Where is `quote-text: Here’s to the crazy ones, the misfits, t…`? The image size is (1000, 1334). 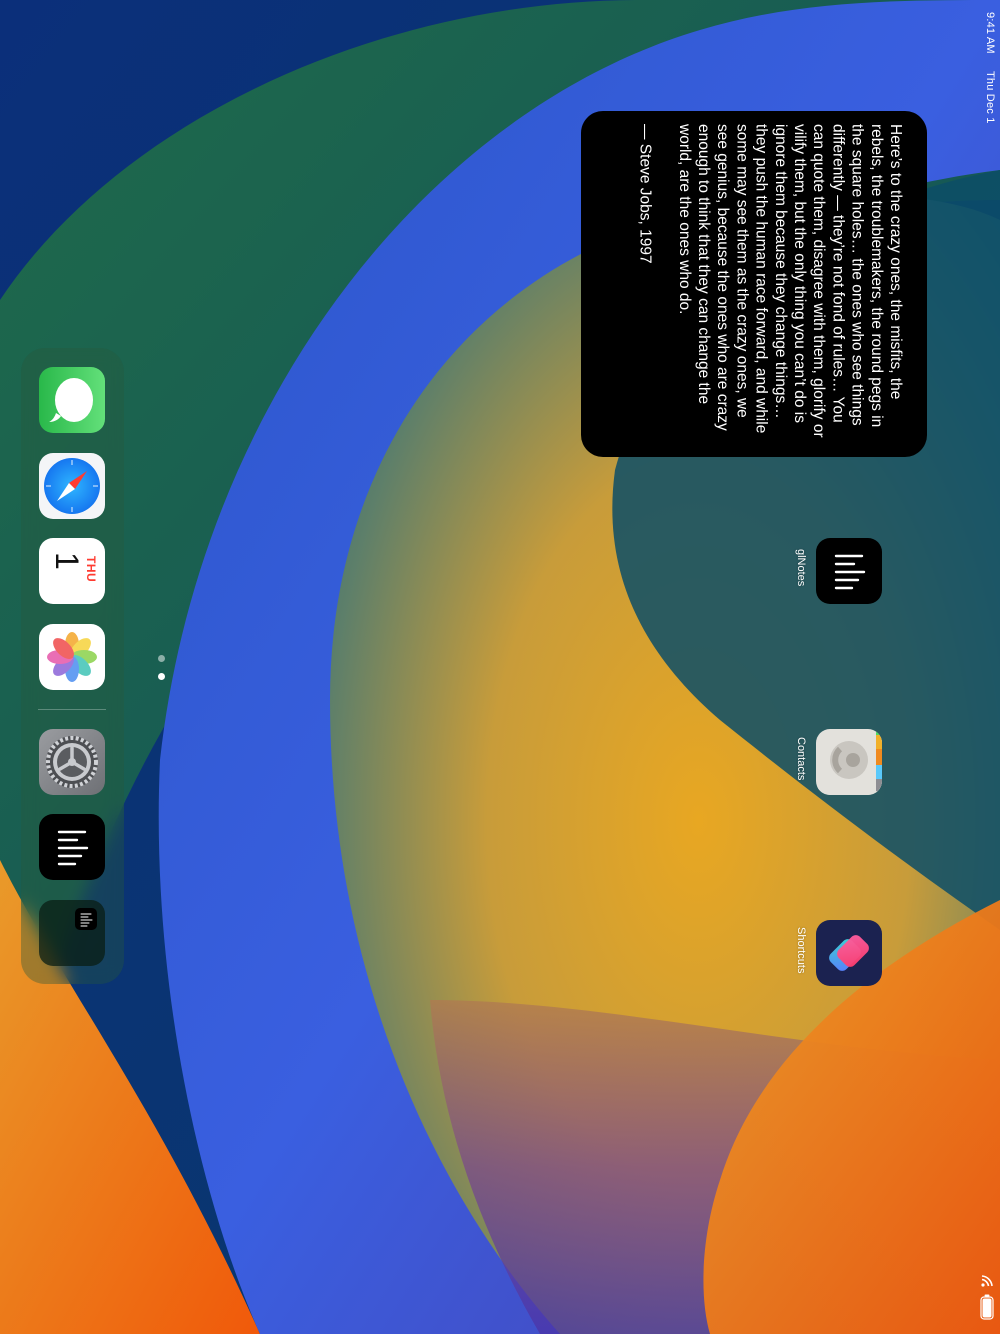
quote-text: Here’s to the crazy ones, the misfits, t… is located at coordinates (789, 281).